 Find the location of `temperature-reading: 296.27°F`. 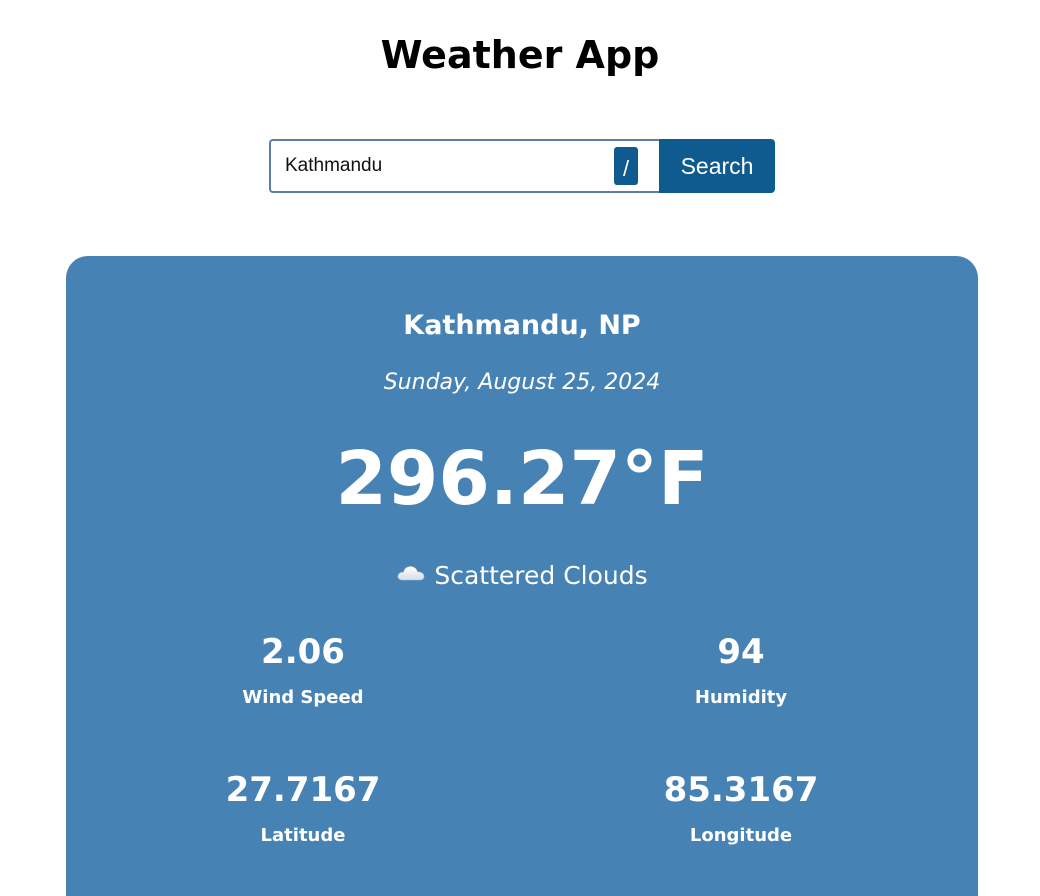

temperature-reading: 296.27°F is located at coordinates (522, 479).